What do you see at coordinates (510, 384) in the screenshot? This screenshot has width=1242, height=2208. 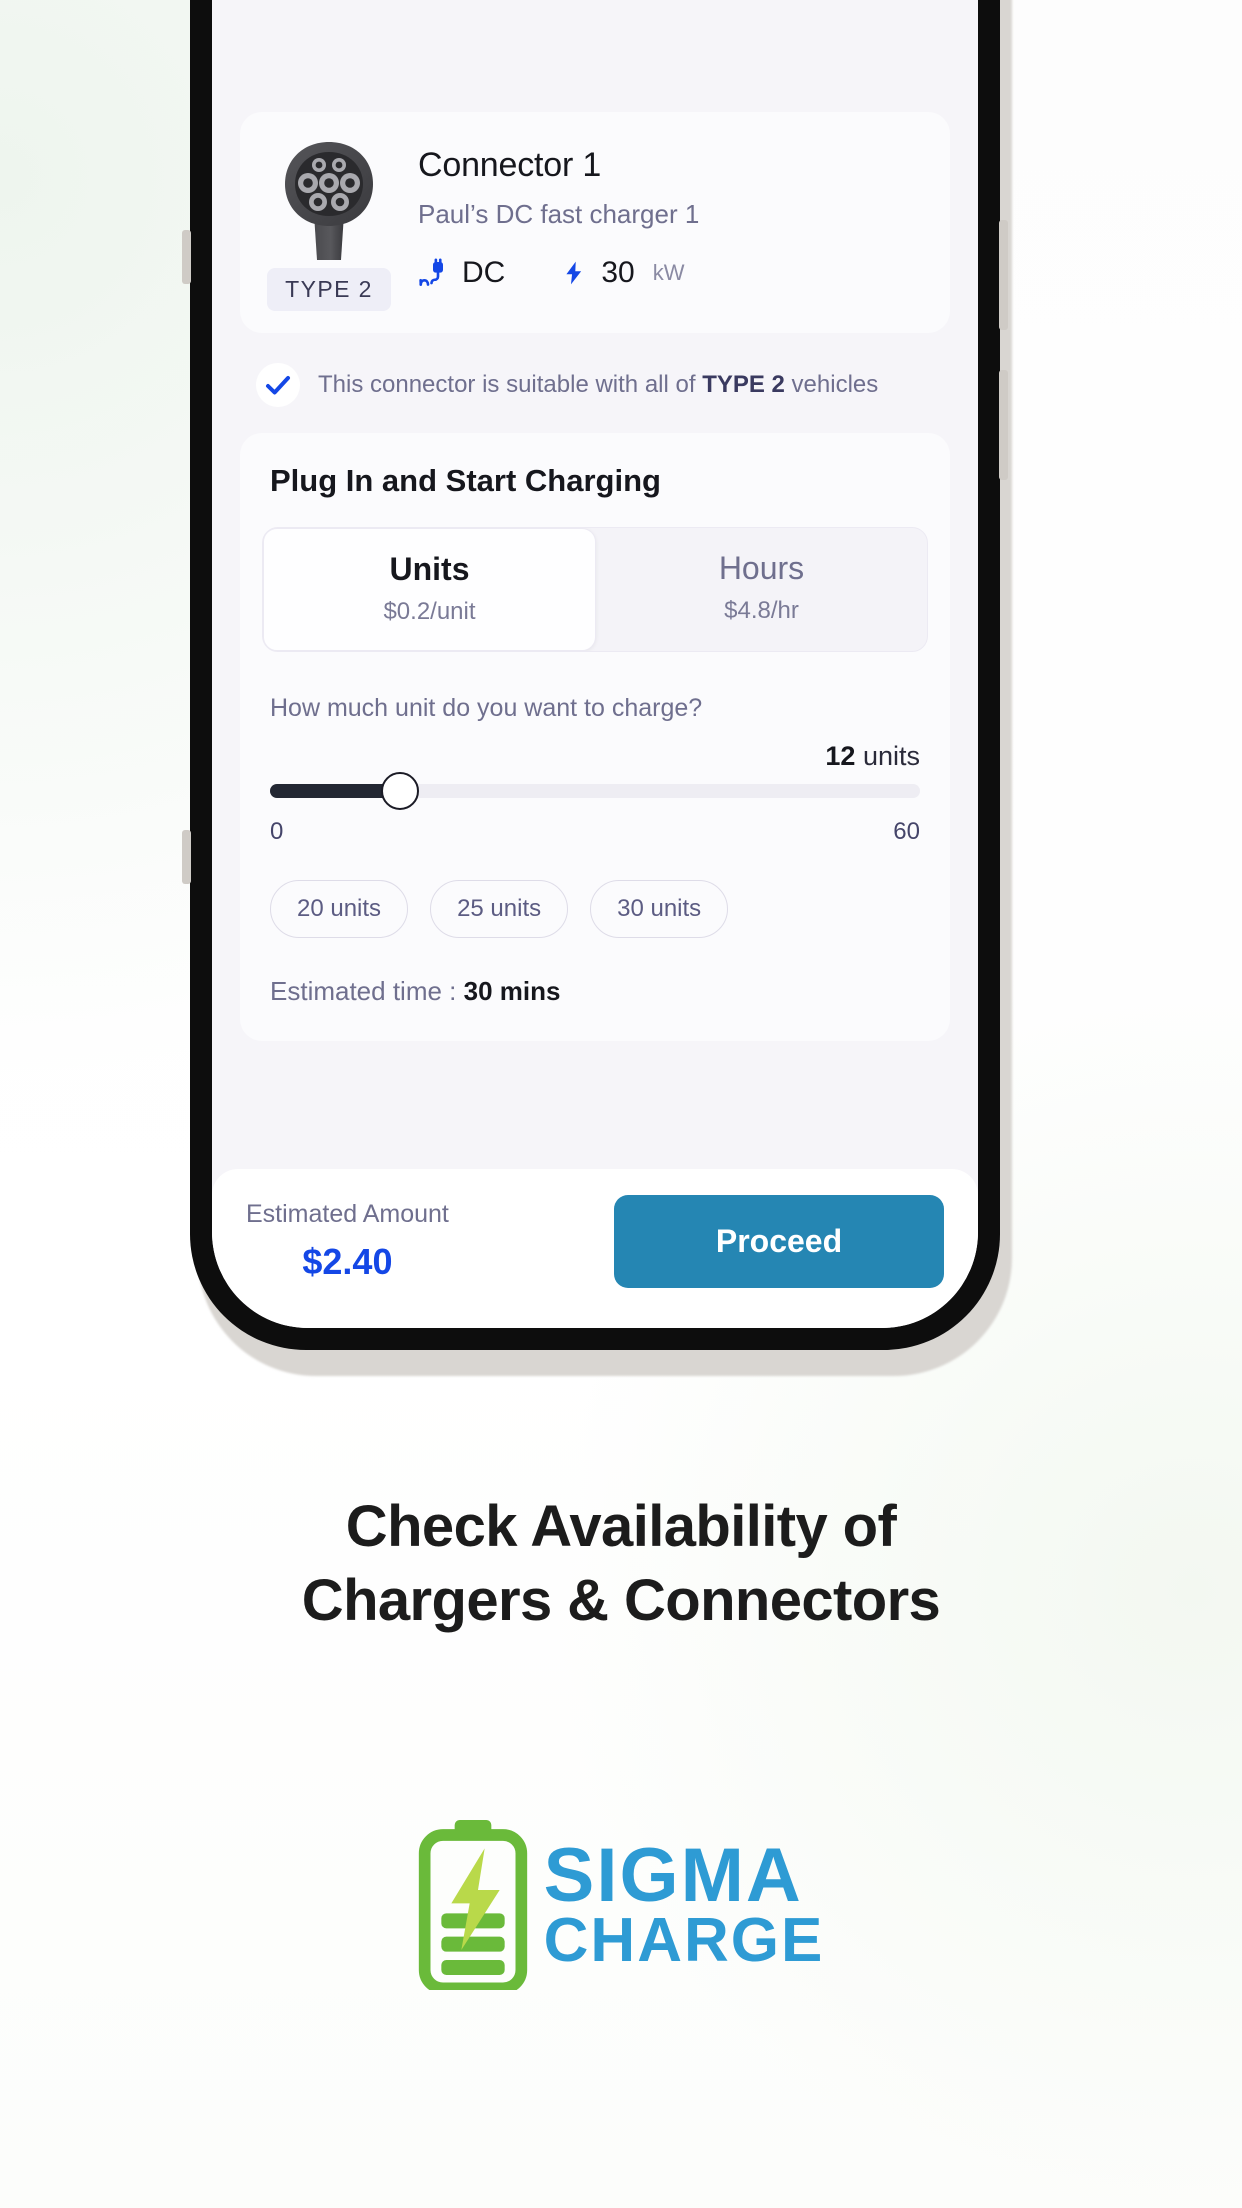 I see `suitability-prefix: This connector is suitable with all of` at bounding box center [510, 384].